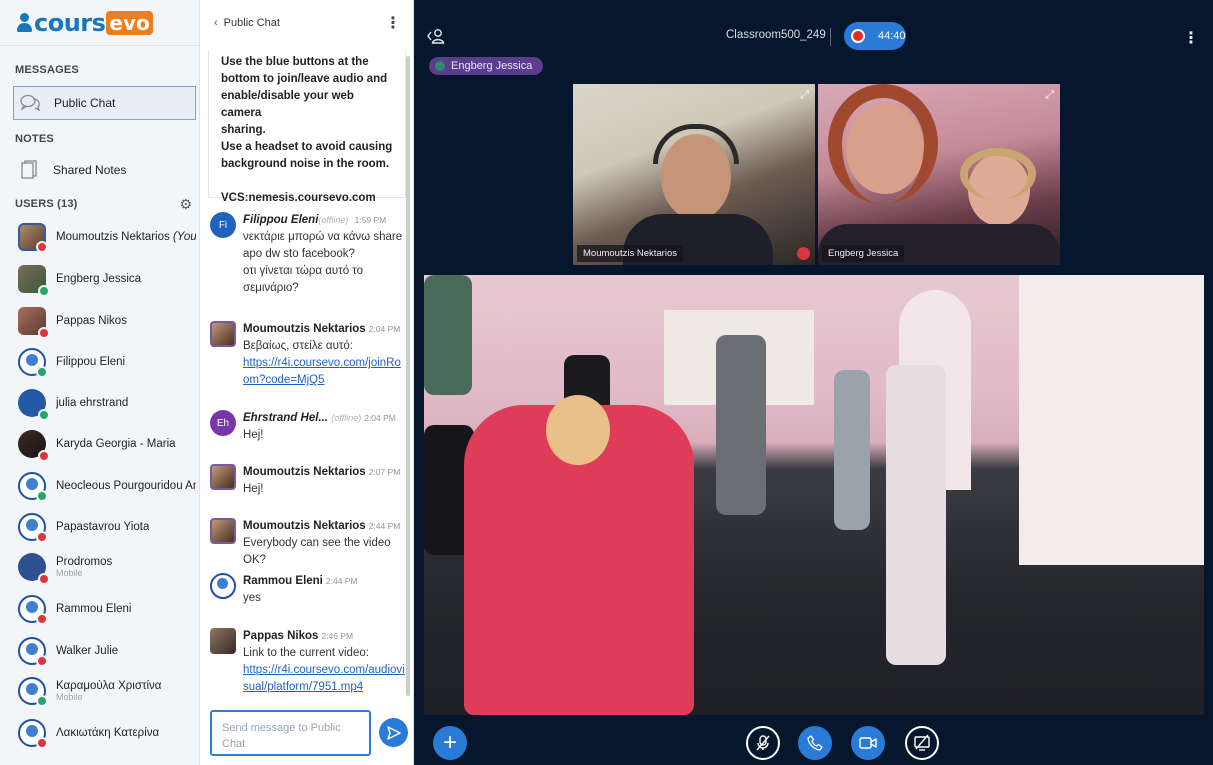 The height and width of the screenshot is (765, 1213). Describe the element at coordinates (299, 254) in the screenshot. I see `message-text: apo dw sto facebook?` at that location.